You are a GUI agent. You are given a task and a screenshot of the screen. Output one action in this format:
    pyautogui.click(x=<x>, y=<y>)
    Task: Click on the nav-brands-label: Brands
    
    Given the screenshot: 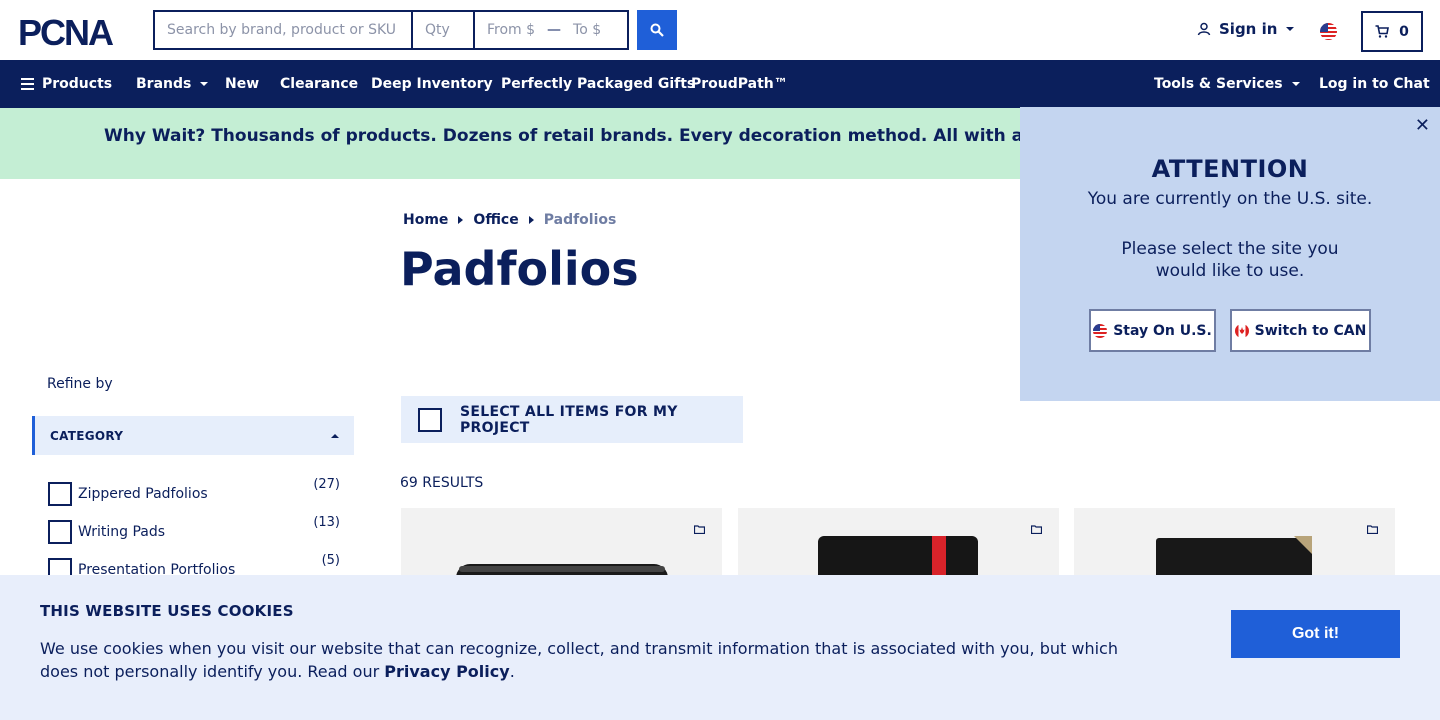 What is the action you would take?
    pyautogui.click(x=164, y=84)
    